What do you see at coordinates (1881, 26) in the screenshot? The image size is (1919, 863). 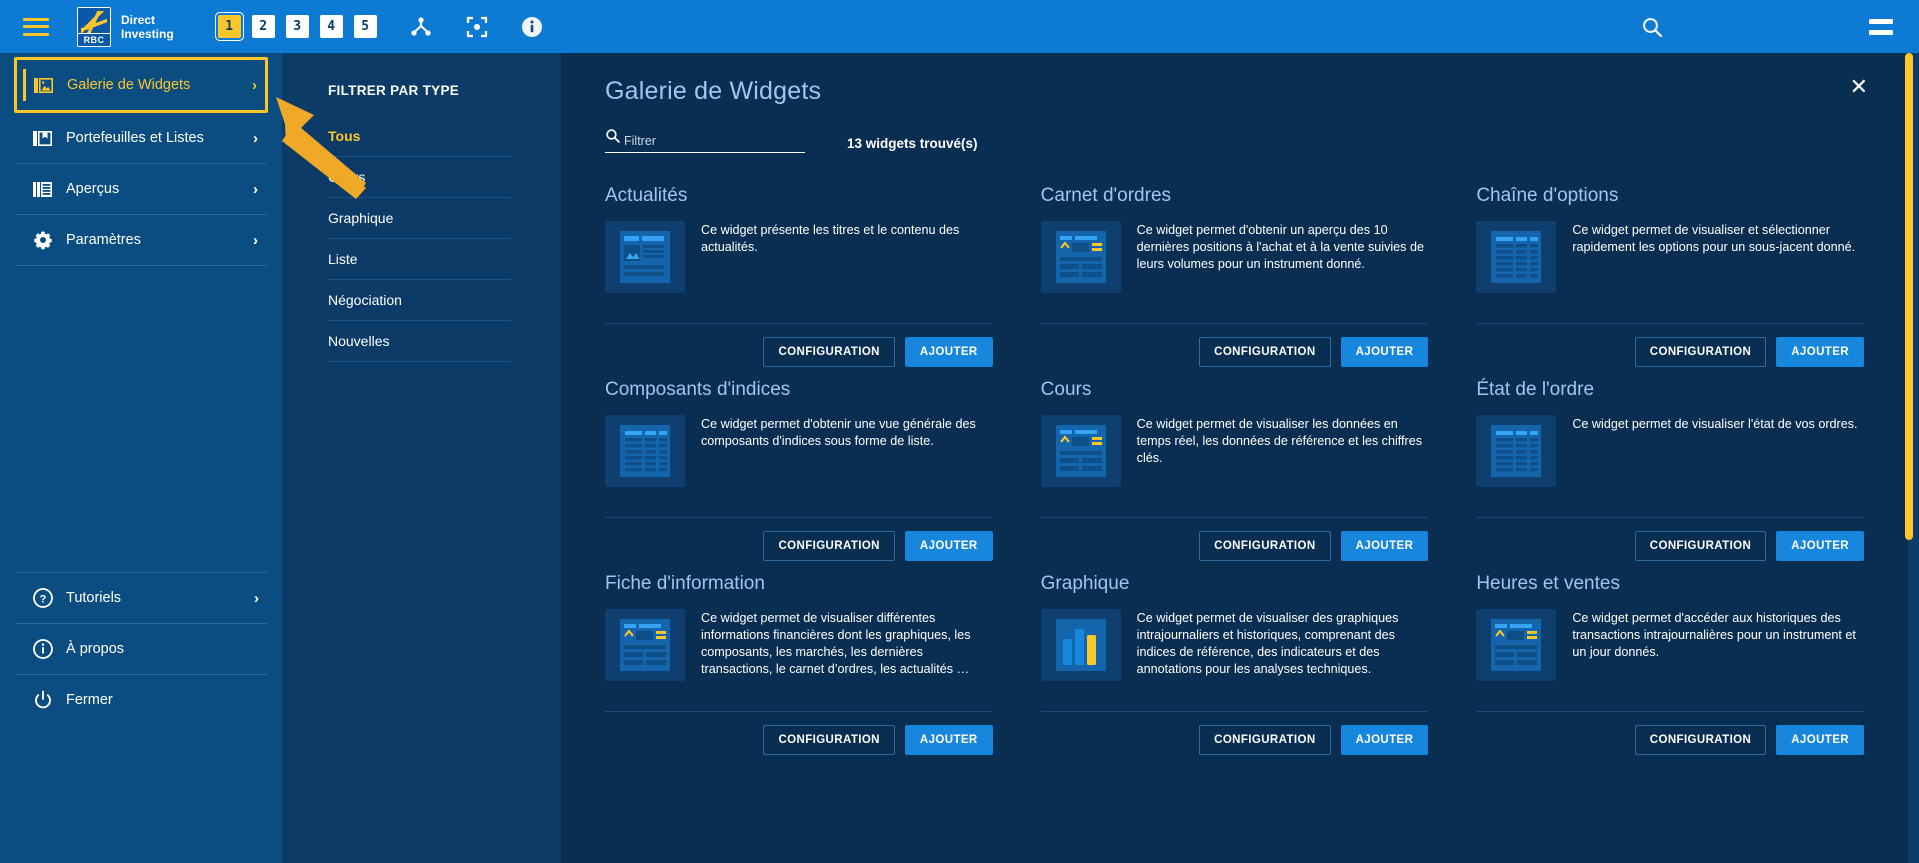 I see `equals-menu-icon` at bounding box center [1881, 26].